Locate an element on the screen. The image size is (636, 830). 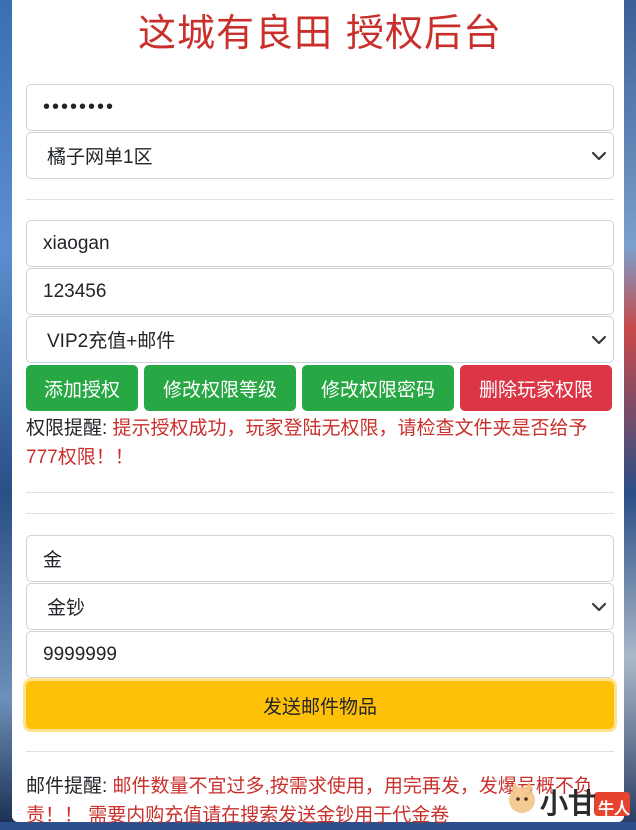
quantity-value: 9999999 is located at coordinates (80, 654).